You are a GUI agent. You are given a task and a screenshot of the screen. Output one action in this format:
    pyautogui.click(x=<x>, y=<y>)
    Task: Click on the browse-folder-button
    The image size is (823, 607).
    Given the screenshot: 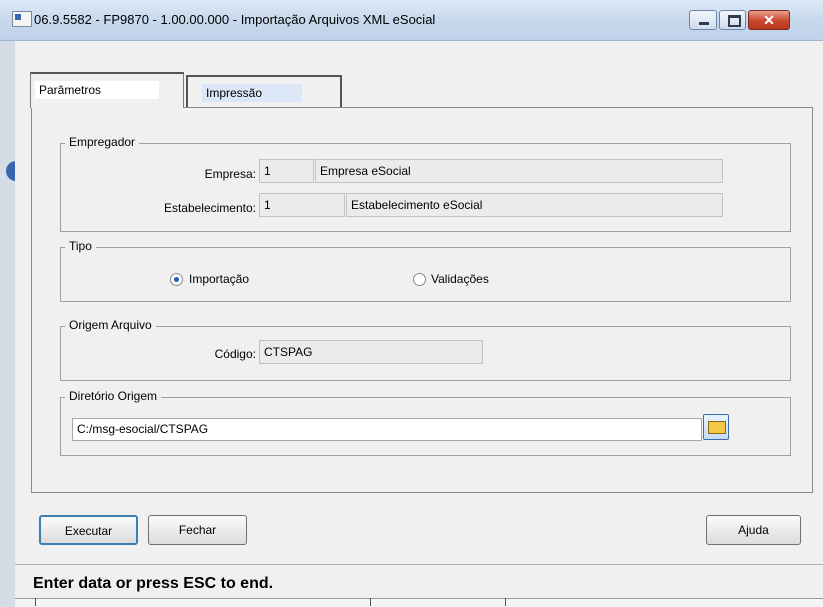 What is the action you would take?
    pyautogui.click(x=716, y=427)
    